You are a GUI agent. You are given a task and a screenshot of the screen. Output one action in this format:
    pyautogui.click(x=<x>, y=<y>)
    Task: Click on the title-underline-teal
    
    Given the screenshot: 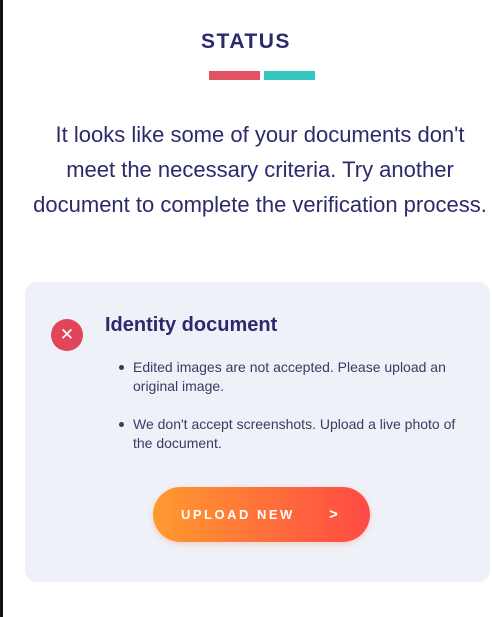 What is the action you would take?
    pyautogui.click(x=289, y=75)
    